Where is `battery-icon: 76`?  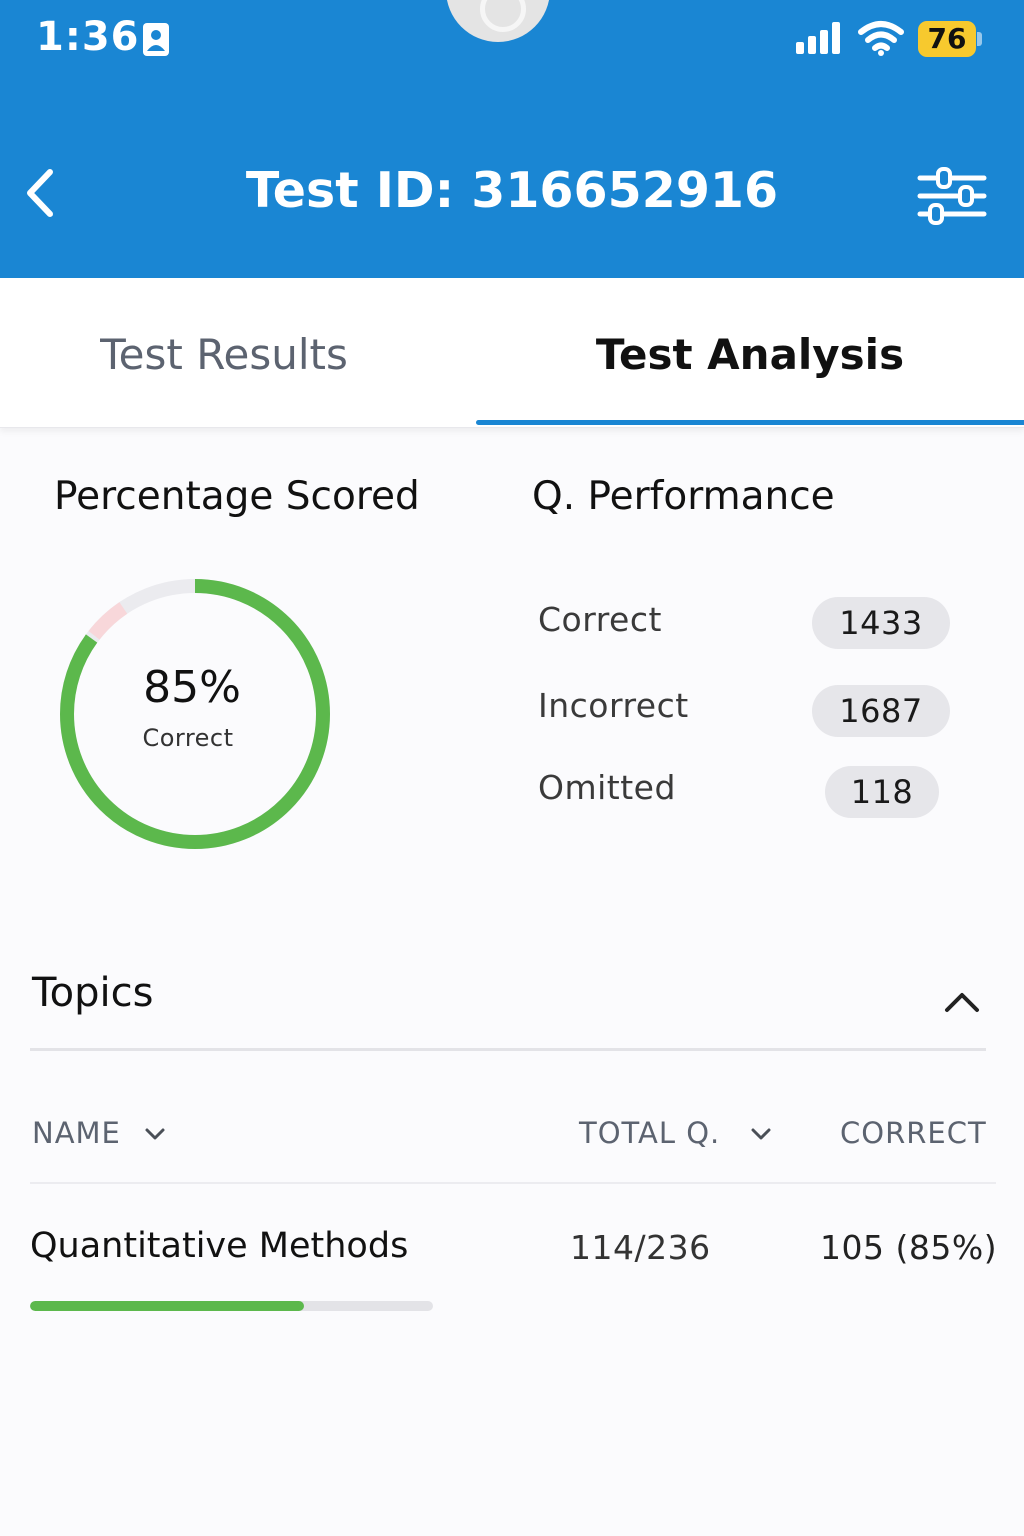
battery-icon: 76 is located at coordinates (947, 39).